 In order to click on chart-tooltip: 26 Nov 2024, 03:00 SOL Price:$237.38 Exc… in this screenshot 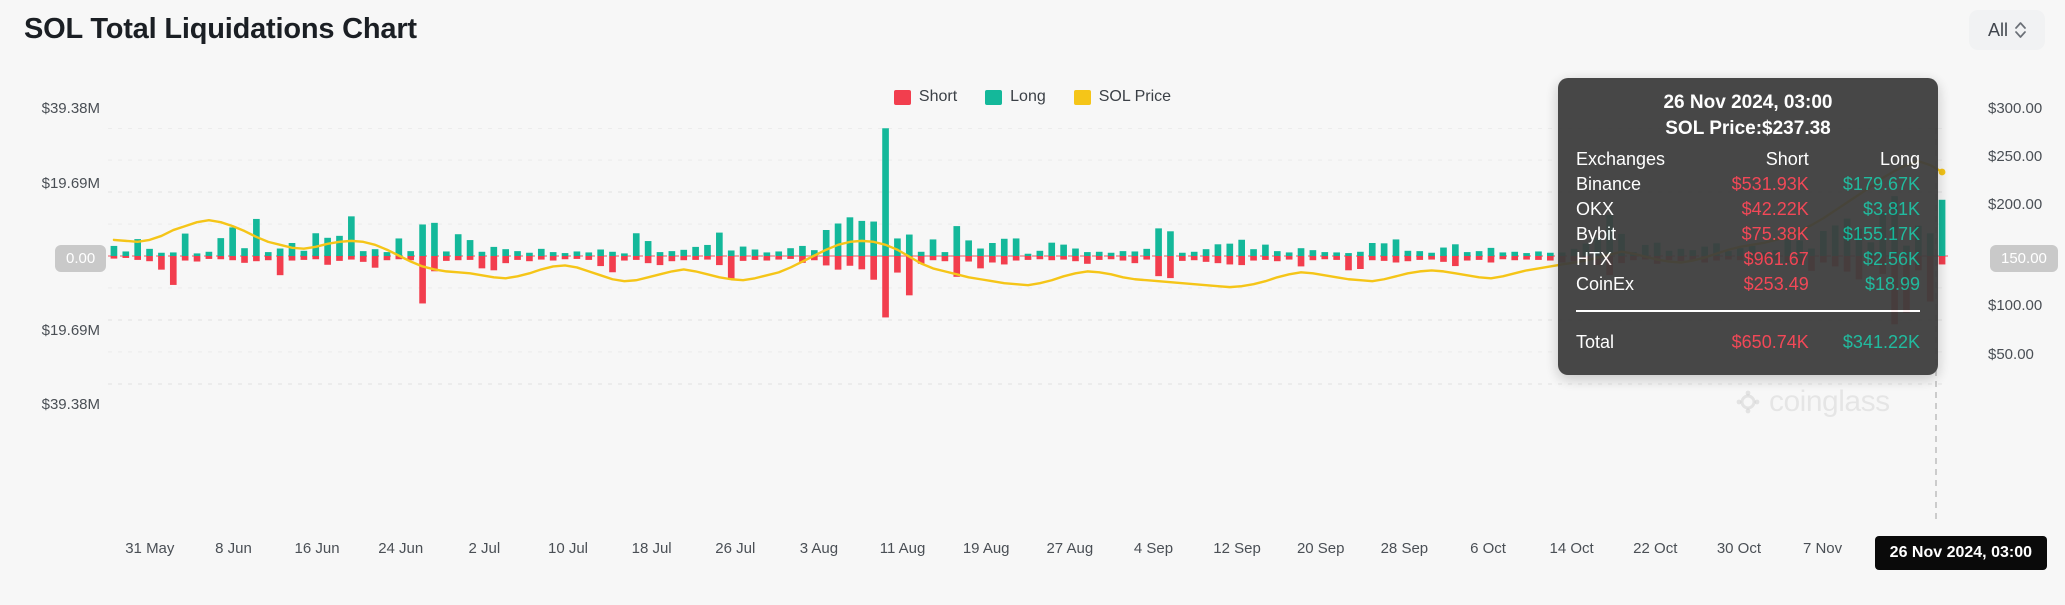, I will do `click(1748, 226)`.